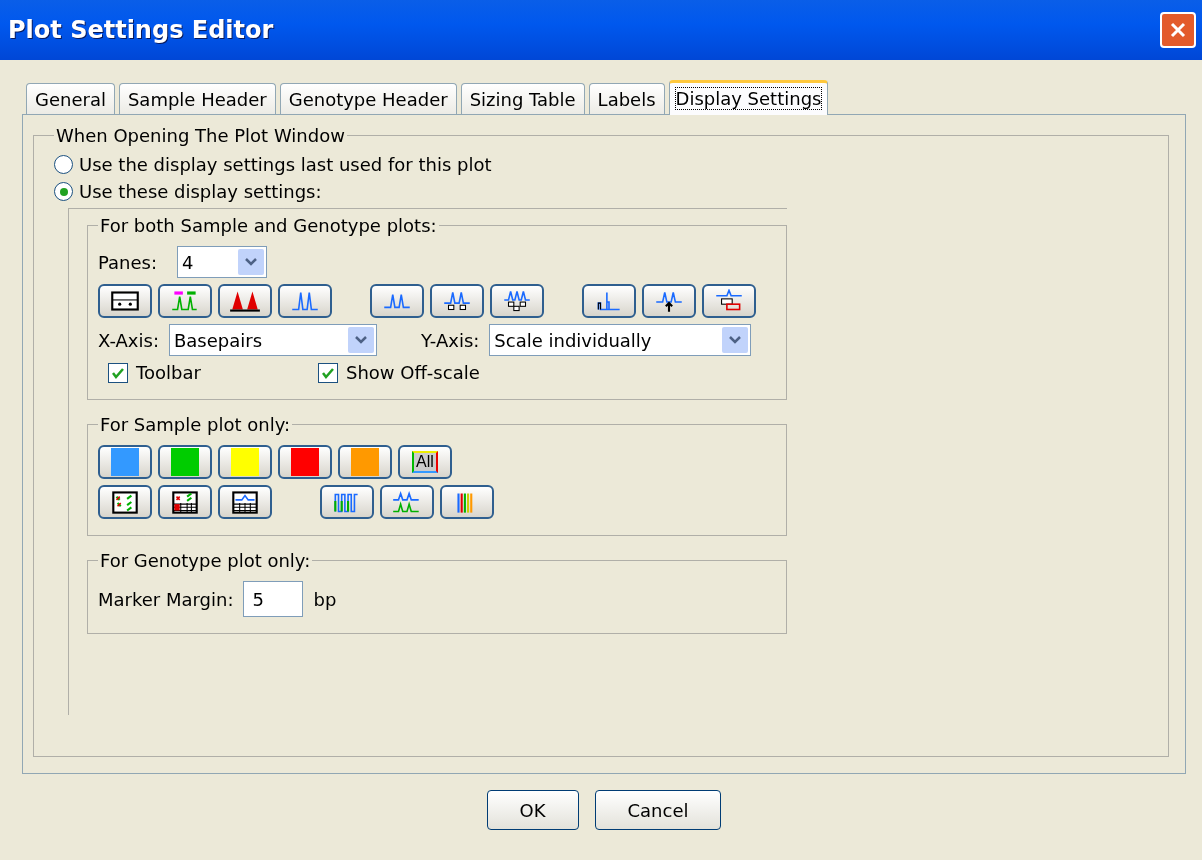  I want to click on panes-dropdown: 4, so click(222, 262).